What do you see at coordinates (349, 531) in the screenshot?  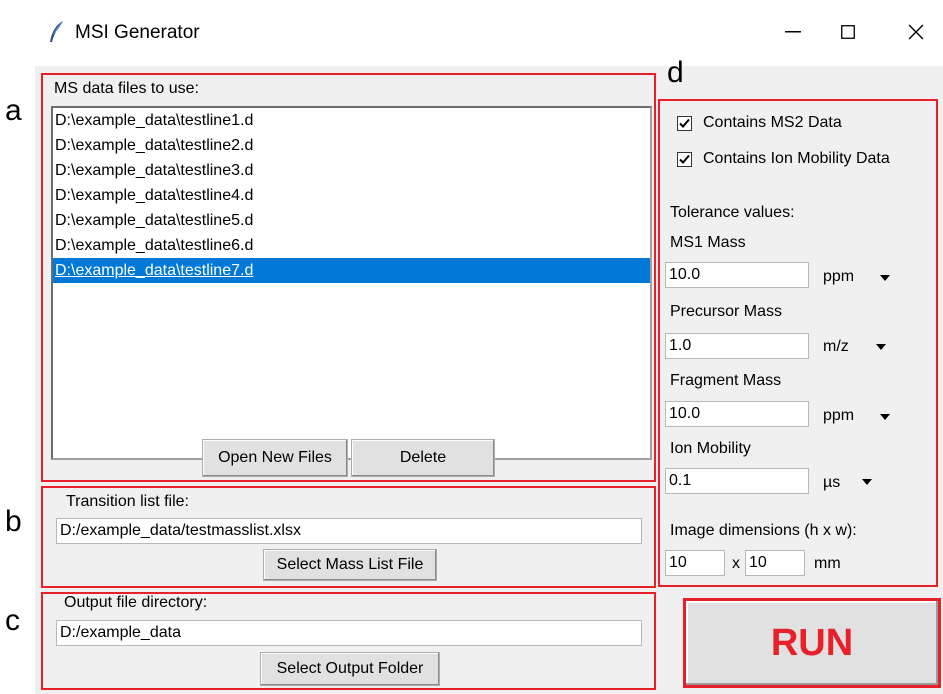 I see `mass-list-path-field: D:/example_data/testmasslist.xlsx` at bounding box center [349, 531].